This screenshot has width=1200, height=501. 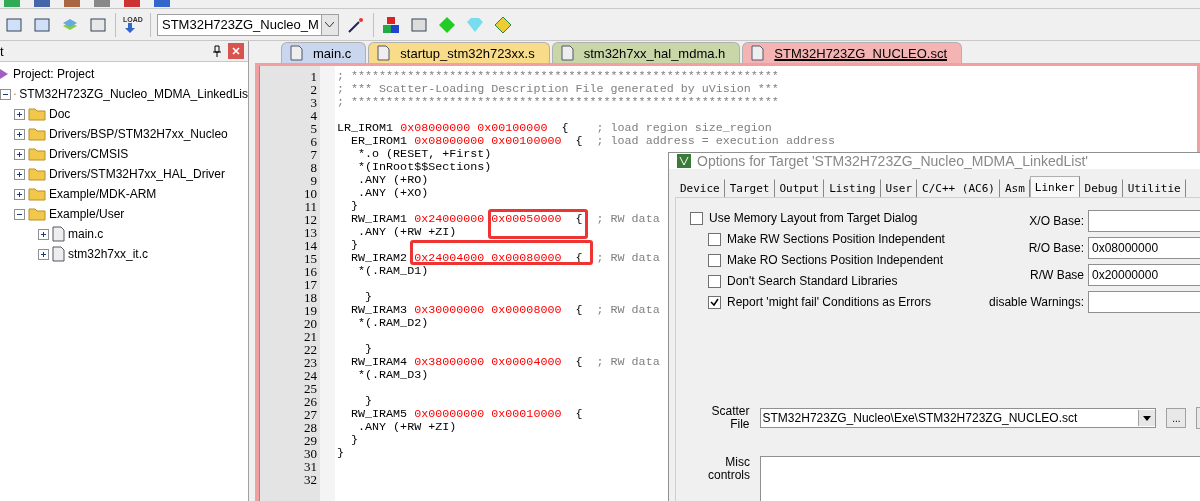 I want to click on caret-icon, so click(x=330, y=24).